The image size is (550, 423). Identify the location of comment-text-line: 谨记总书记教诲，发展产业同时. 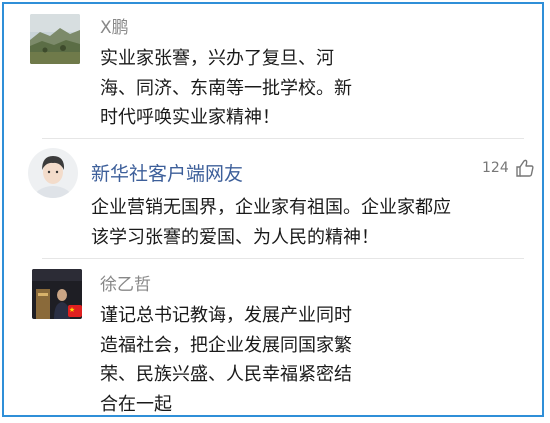
(226, 315).